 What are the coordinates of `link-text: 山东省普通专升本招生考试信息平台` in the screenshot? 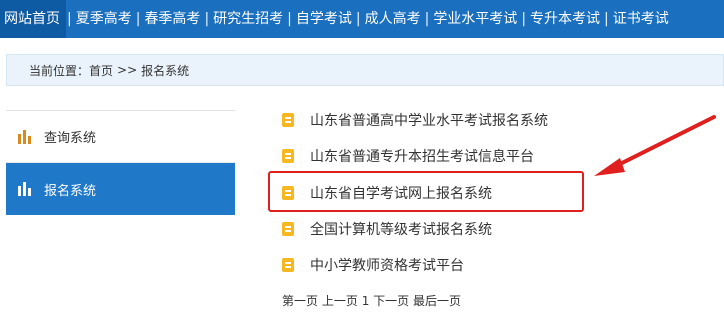 It's located at (422, 156).